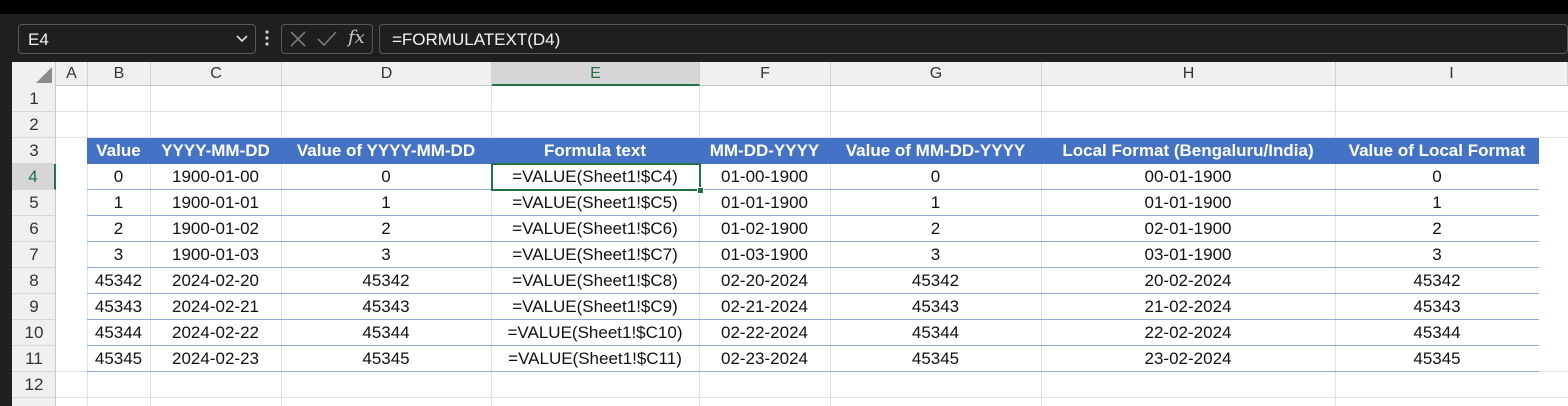 This screenshot has width=1568, height=406. What do you see at coordinates (700, 190) in the screenshot?
I see `fill-handle` at bounding box center [700, 190].